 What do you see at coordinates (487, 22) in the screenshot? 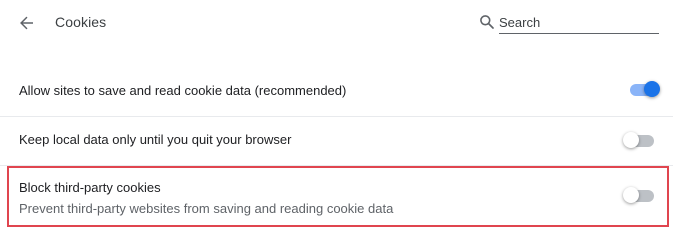
I see `search-icon` at bounding box center [487, 22].